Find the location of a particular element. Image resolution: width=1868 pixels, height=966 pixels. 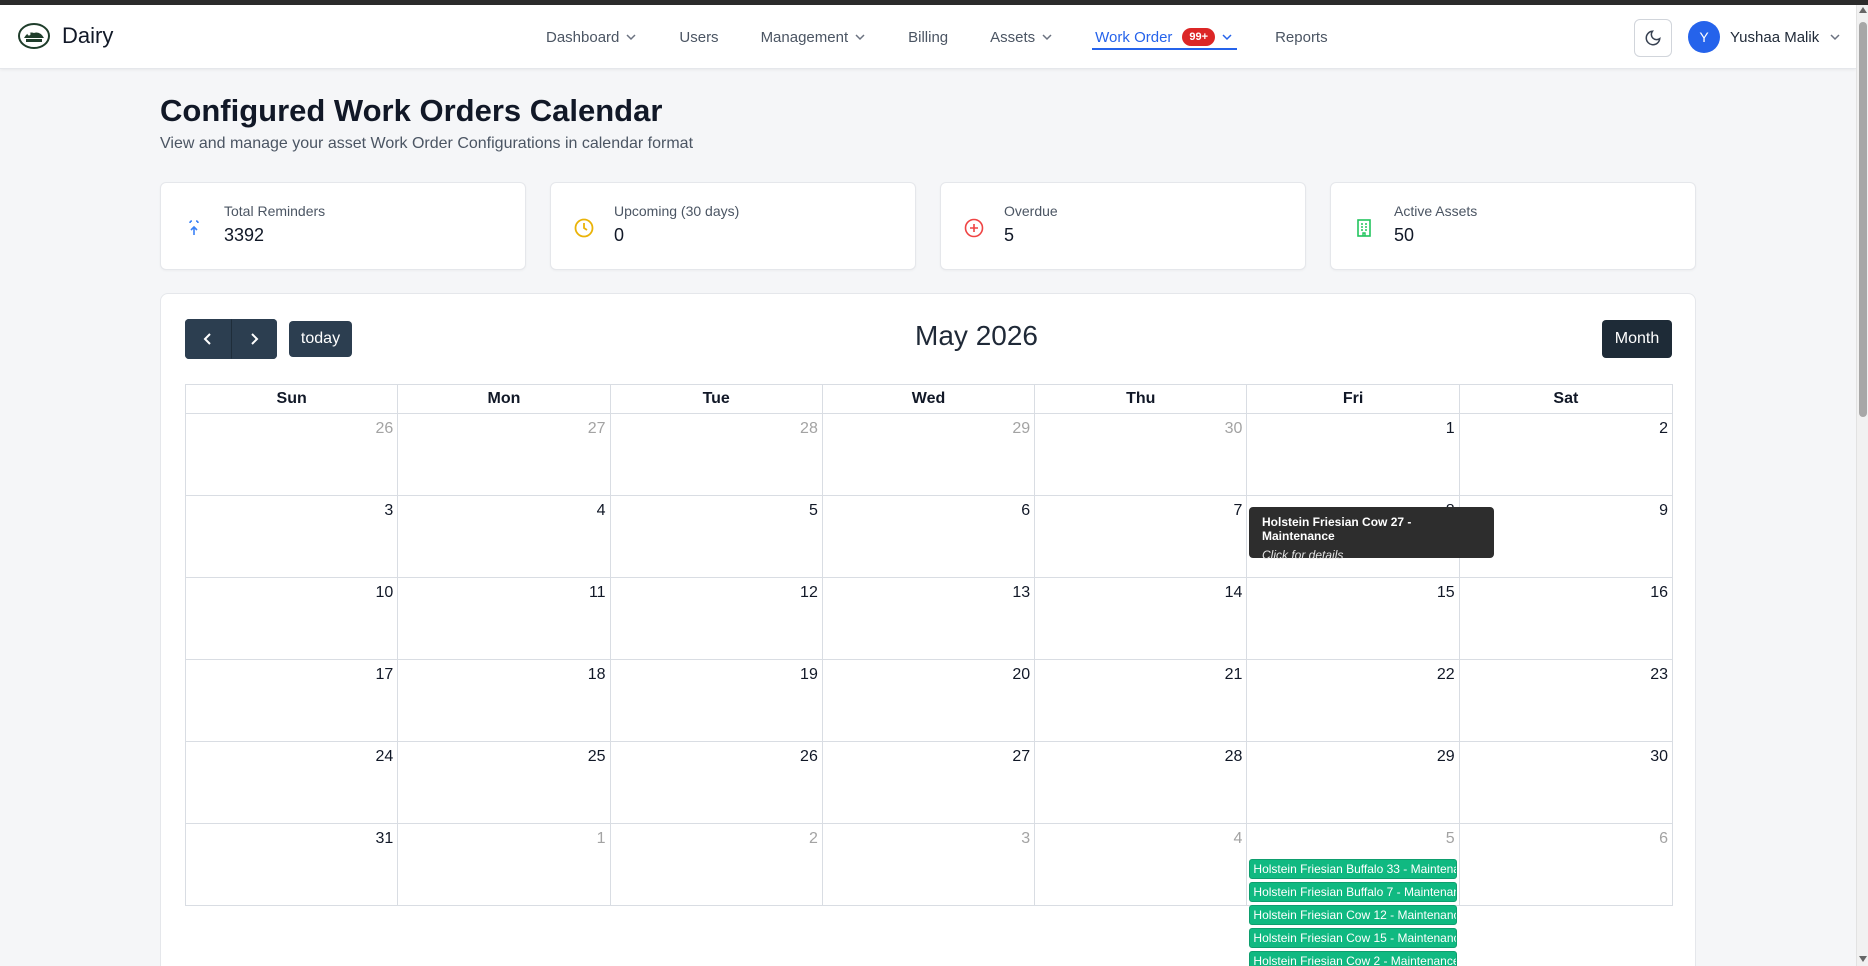

calendar-day: 14 is located at coordinates (1141, 618).